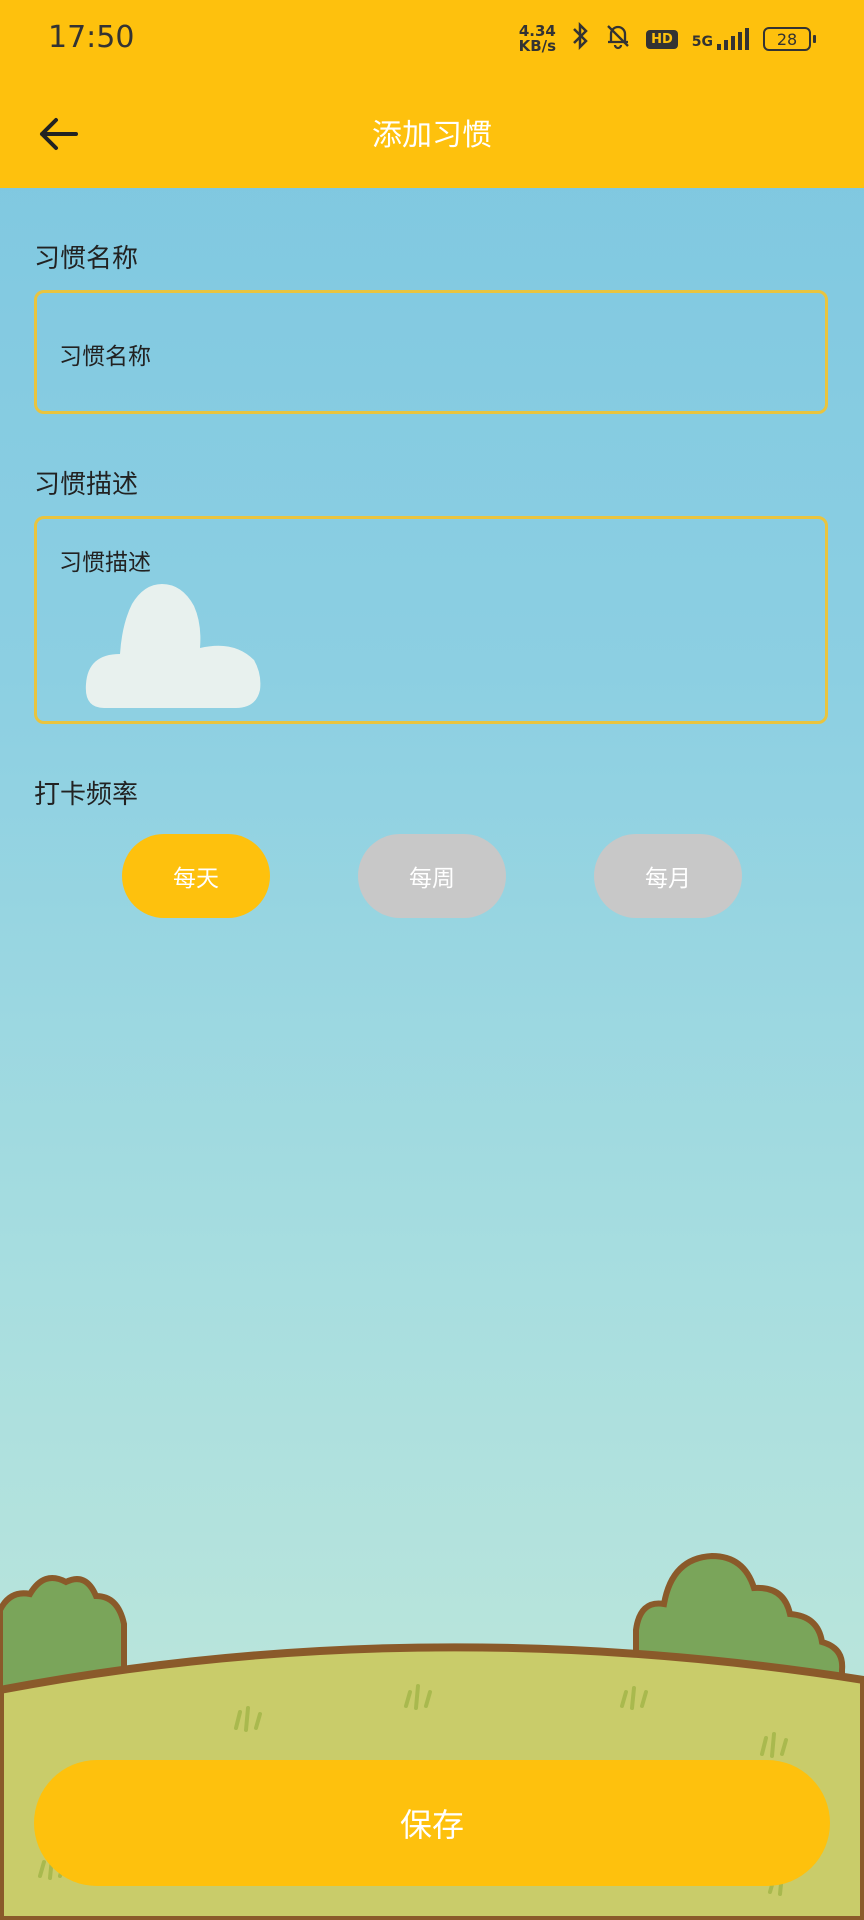 The image size is (864, 1920). Describe the element at coordinates (173, 646) in the screenshot. I see `cloud-decoration` at that location.